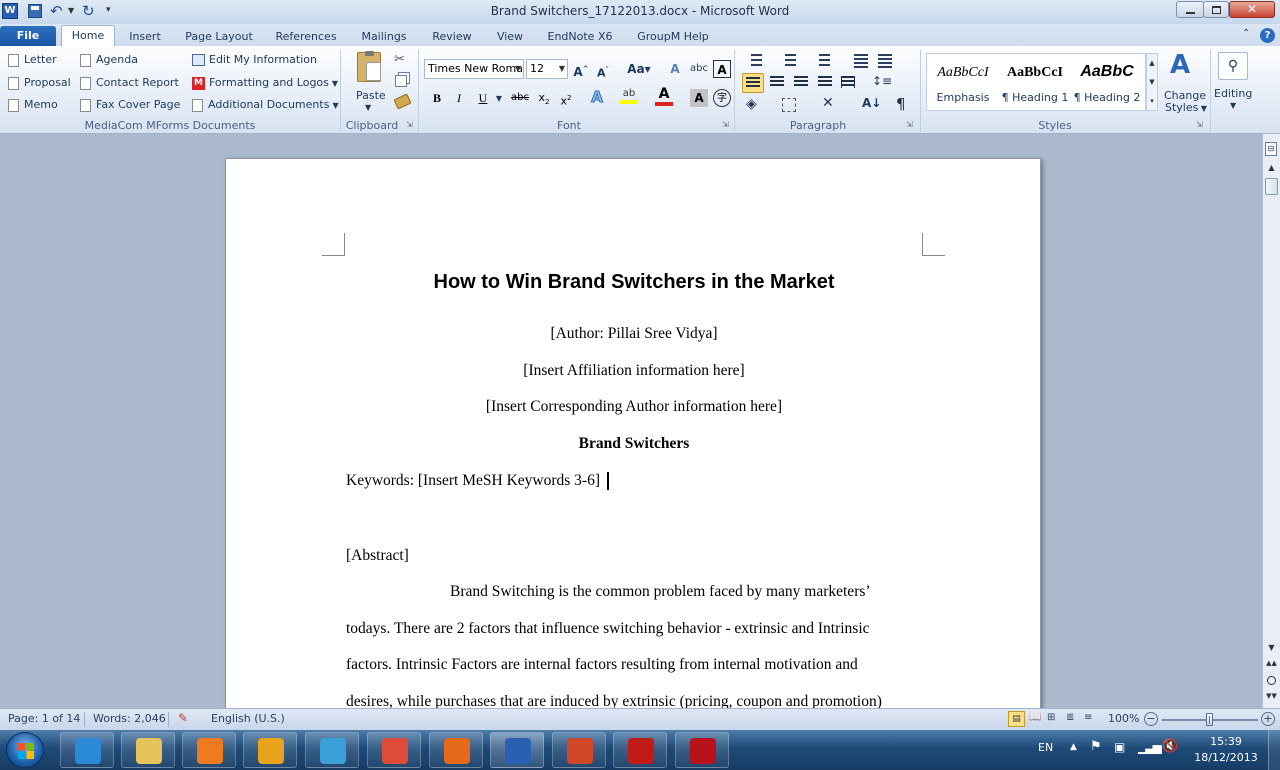 The height and width of the screenshot is (770, 1280). I want to click on taskbar-internet-explorer-button, so click(87, 750).